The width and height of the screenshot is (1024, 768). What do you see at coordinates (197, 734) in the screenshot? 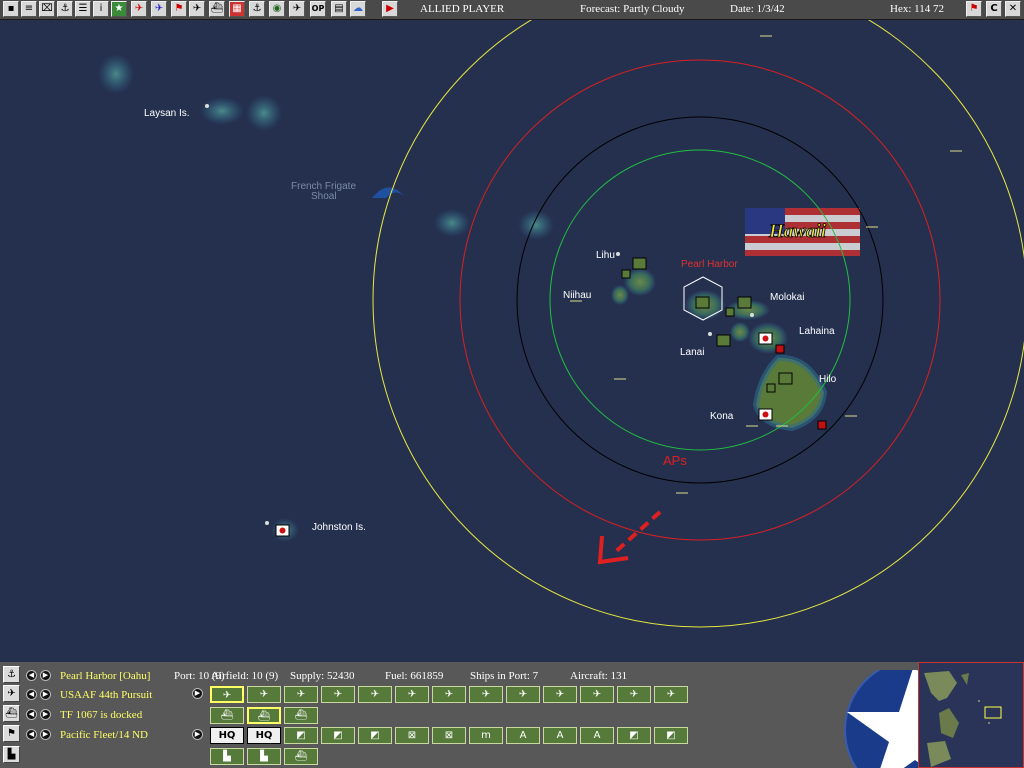
I see `command-more-button: ▶` at bounding box center [197, 734].